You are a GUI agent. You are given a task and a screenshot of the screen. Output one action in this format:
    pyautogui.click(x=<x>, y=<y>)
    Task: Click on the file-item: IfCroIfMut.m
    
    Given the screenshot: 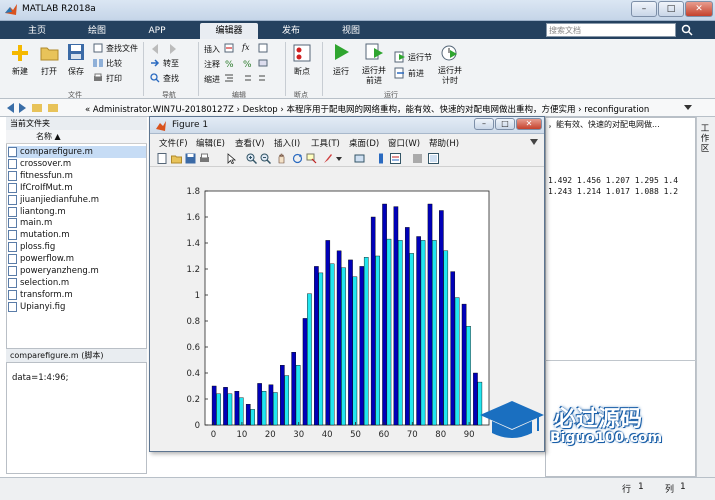 What is the action you would take?
    pyautogui.click(x=77, y=188)
    